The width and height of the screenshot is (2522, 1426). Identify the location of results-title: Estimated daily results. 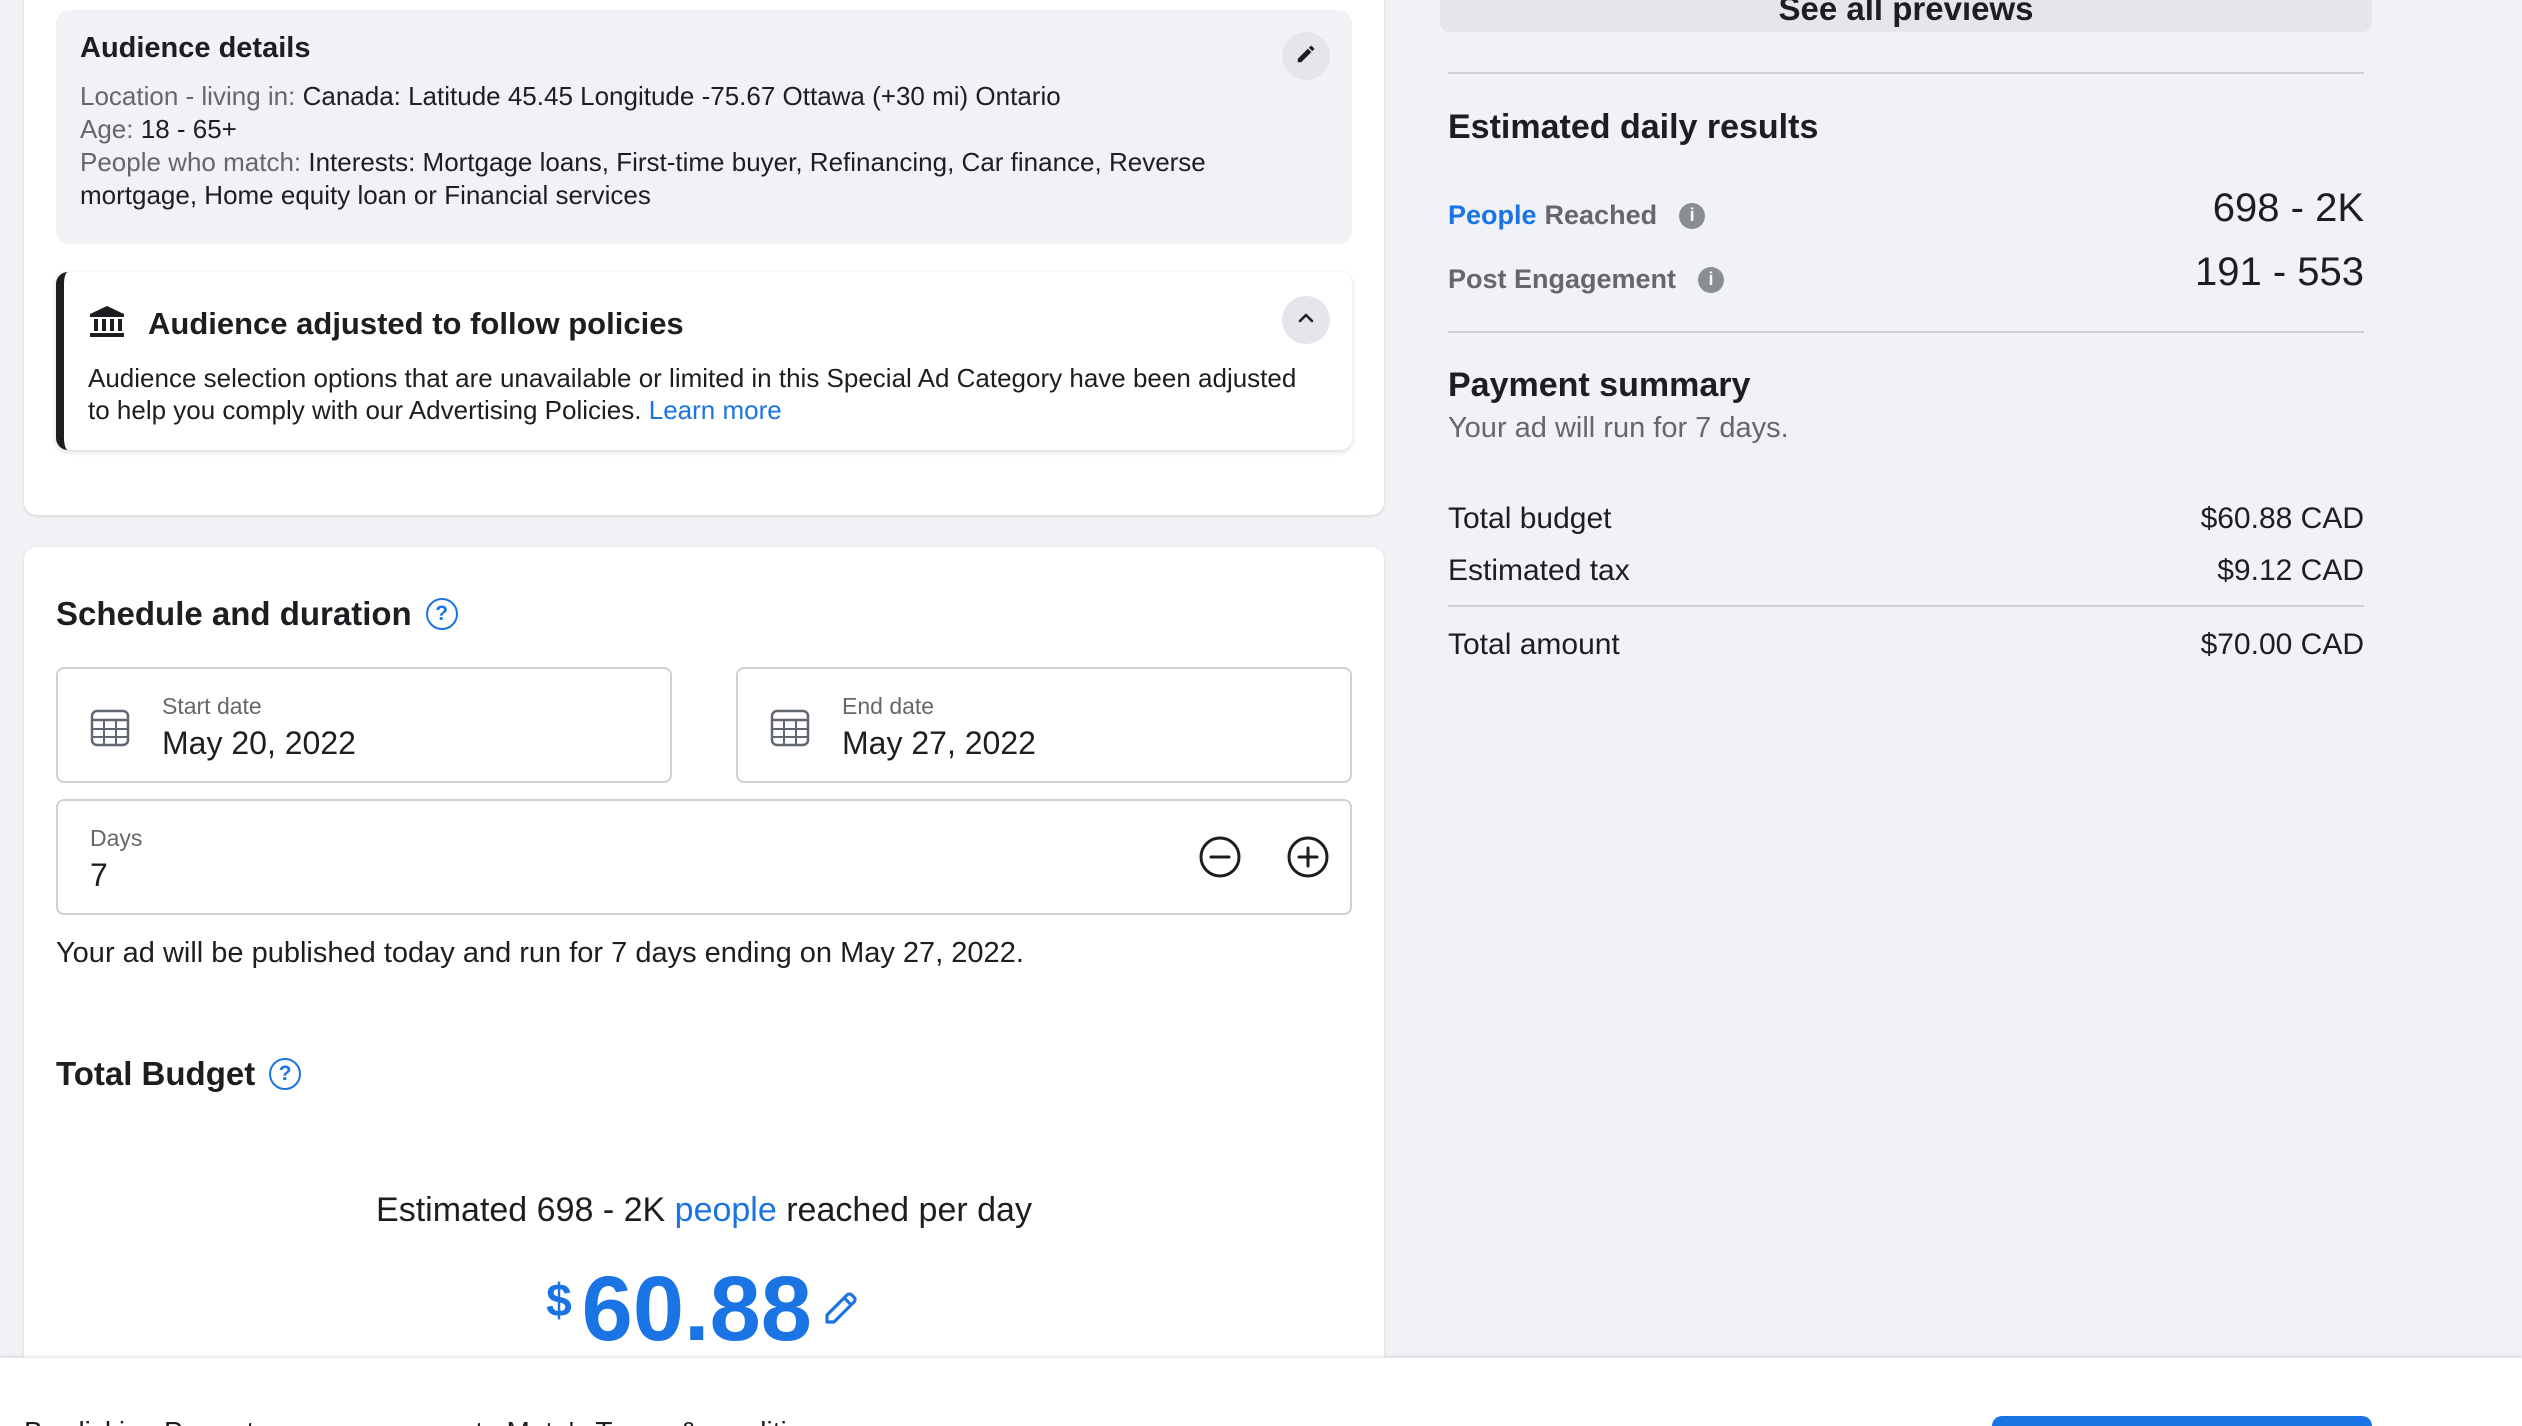
(1633, 127).